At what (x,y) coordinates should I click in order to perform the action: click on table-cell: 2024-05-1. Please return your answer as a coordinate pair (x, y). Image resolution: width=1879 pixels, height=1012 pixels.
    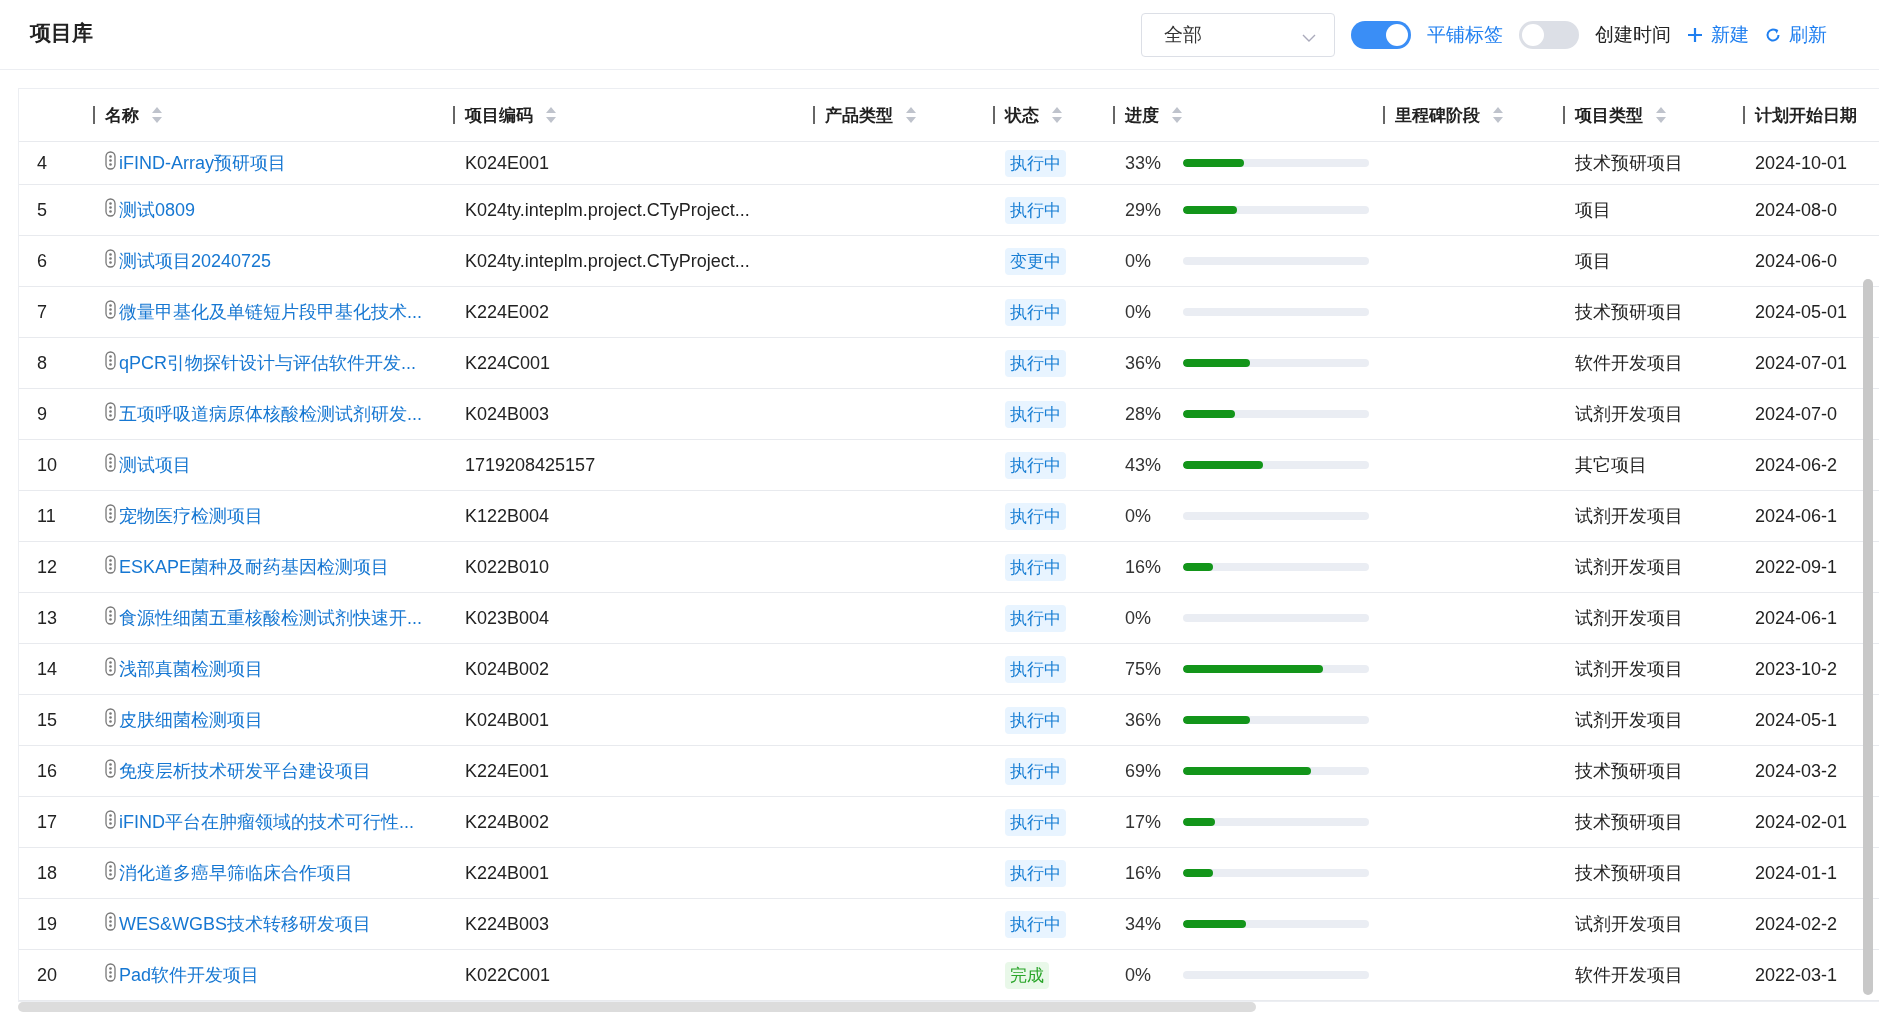
    Looking at the image, I should click on (1796, 720).